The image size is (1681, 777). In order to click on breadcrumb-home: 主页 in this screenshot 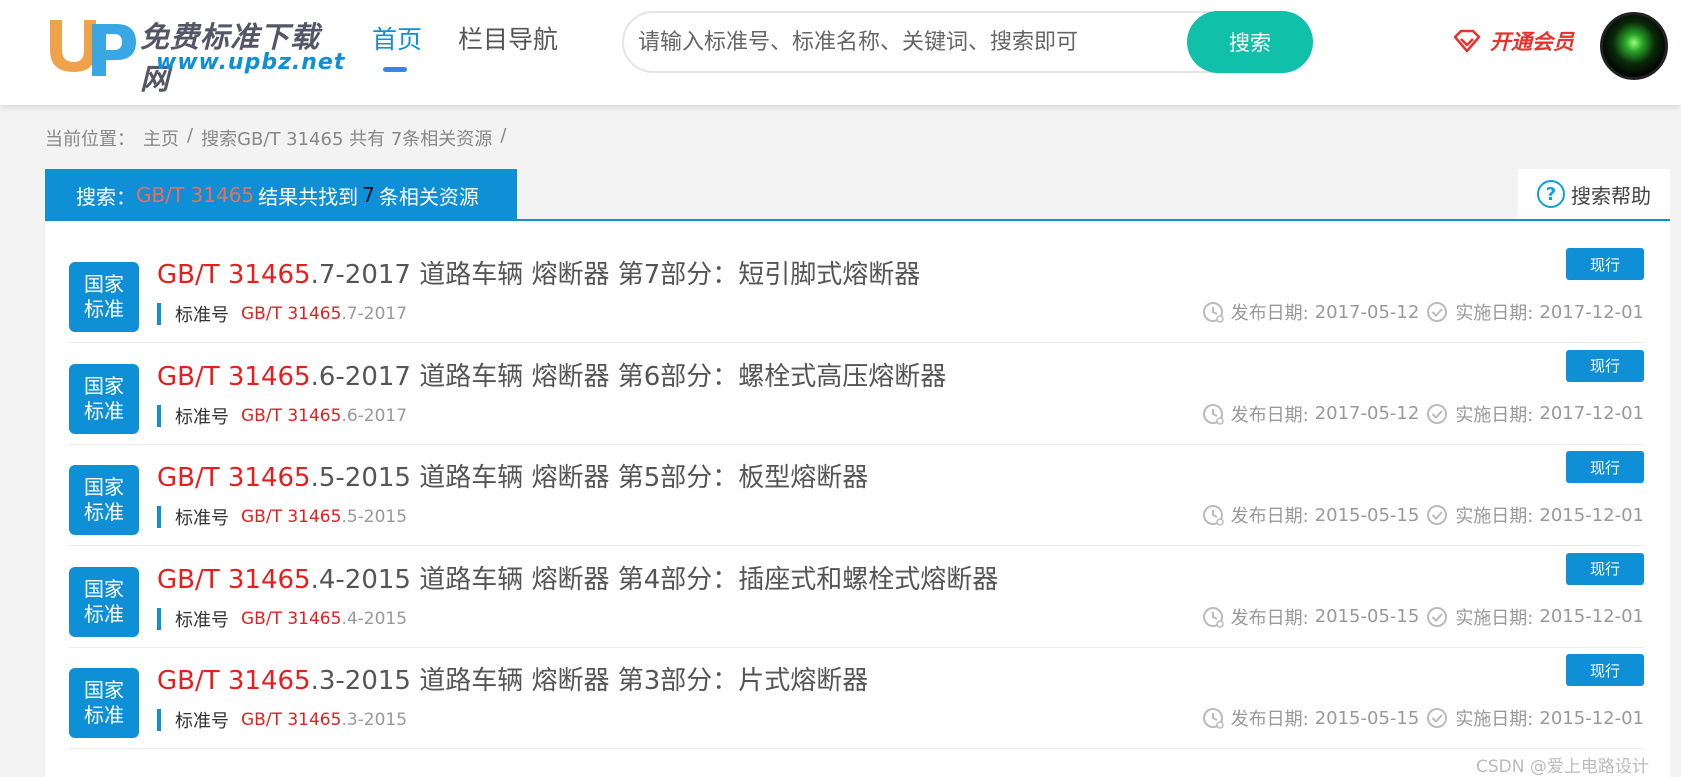, I will do `click(161, 138)`.